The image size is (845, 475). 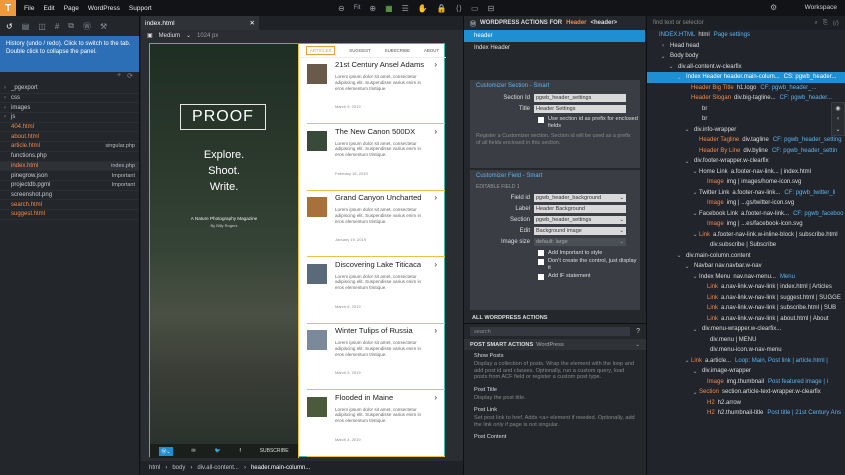 I want to click on nav-about: ABOUT, so click(x=431, y=50).